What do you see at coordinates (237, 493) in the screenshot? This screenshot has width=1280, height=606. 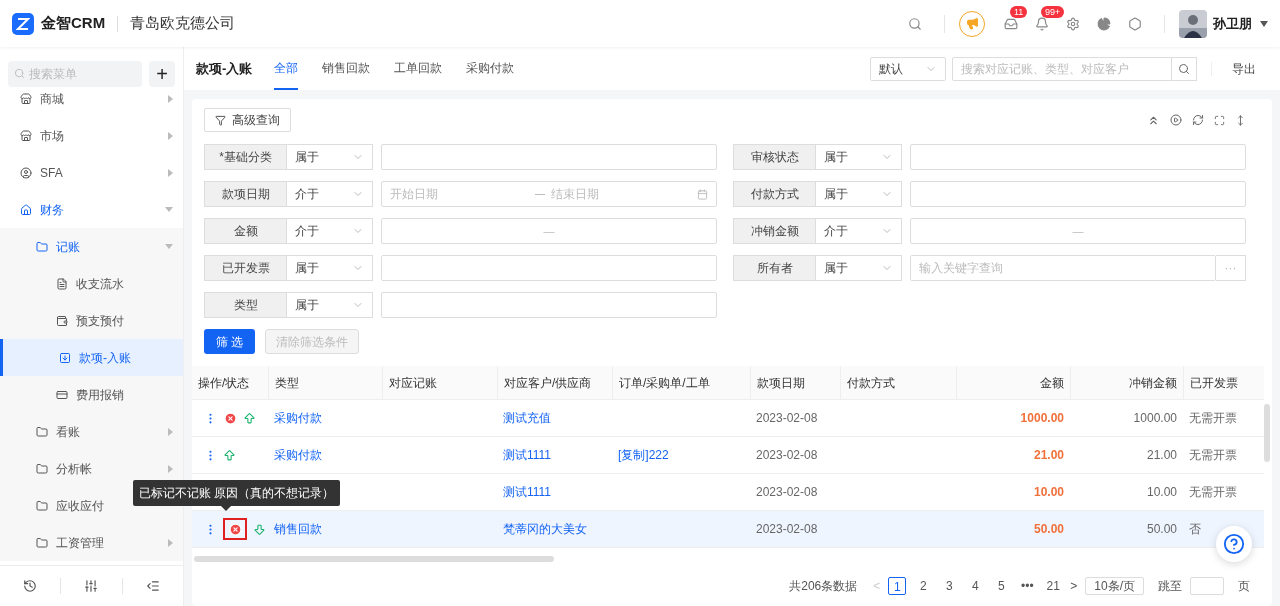 I see `tooltip: 已标记不记账 原因（真的不想记录）` at bounding box center [237, 493].